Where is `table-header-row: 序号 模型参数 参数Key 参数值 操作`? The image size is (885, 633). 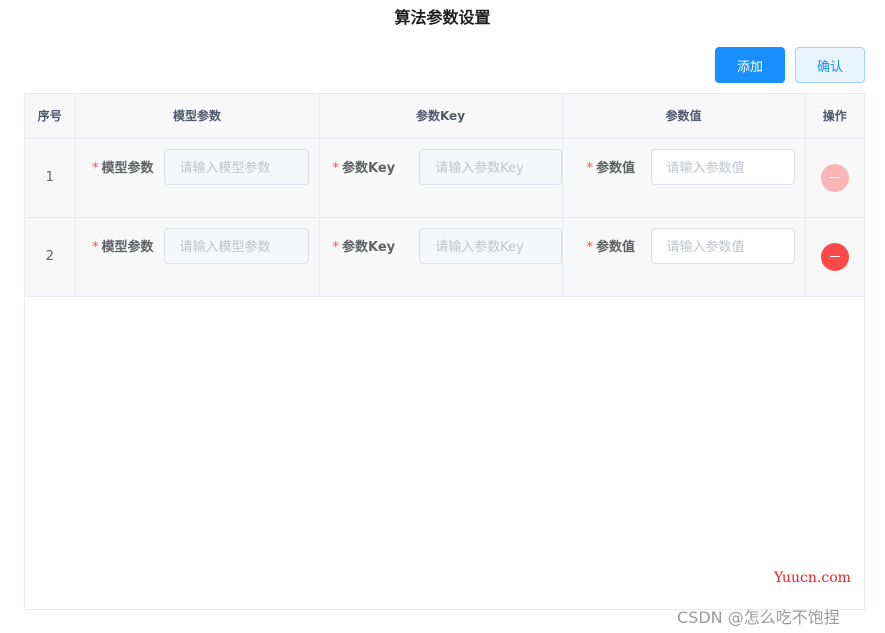
table-header-row: 序号 模型参数 参数Key 参数值 操作 is located at coordinates (444, 116).